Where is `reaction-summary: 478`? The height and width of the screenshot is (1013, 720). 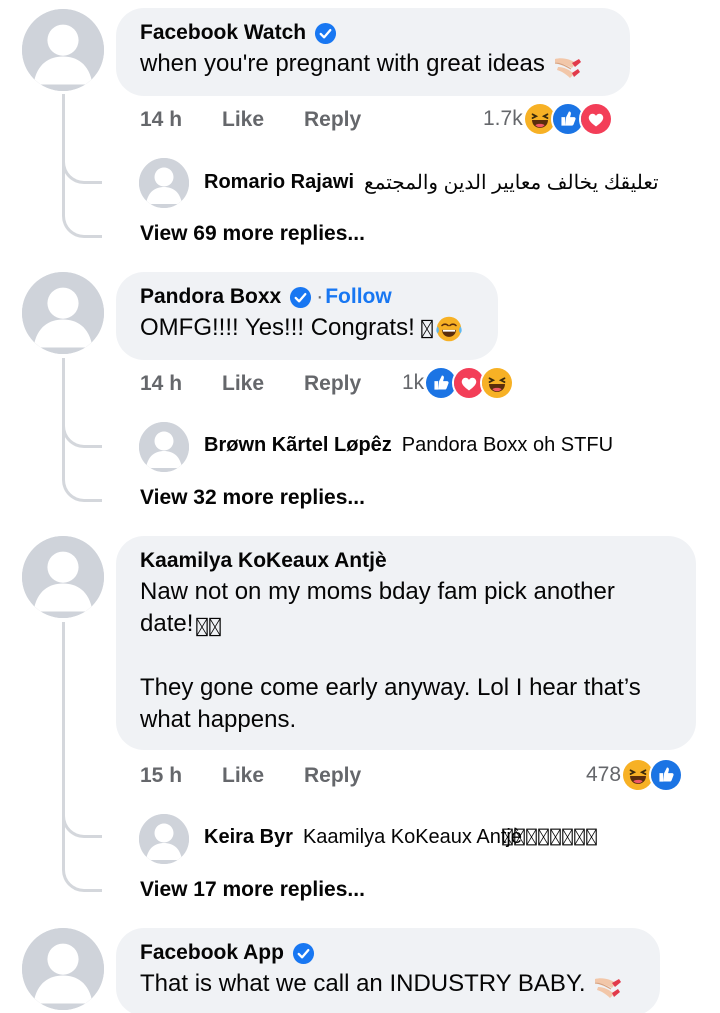
reaction-summary: 478 is located at coordinates (635, 775).